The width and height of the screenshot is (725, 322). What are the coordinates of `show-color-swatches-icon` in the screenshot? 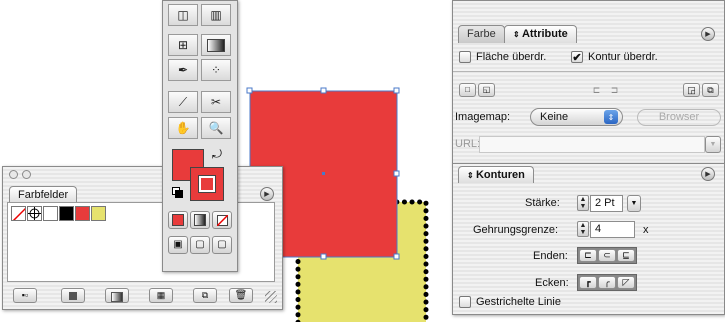 It's located at (73, 295).